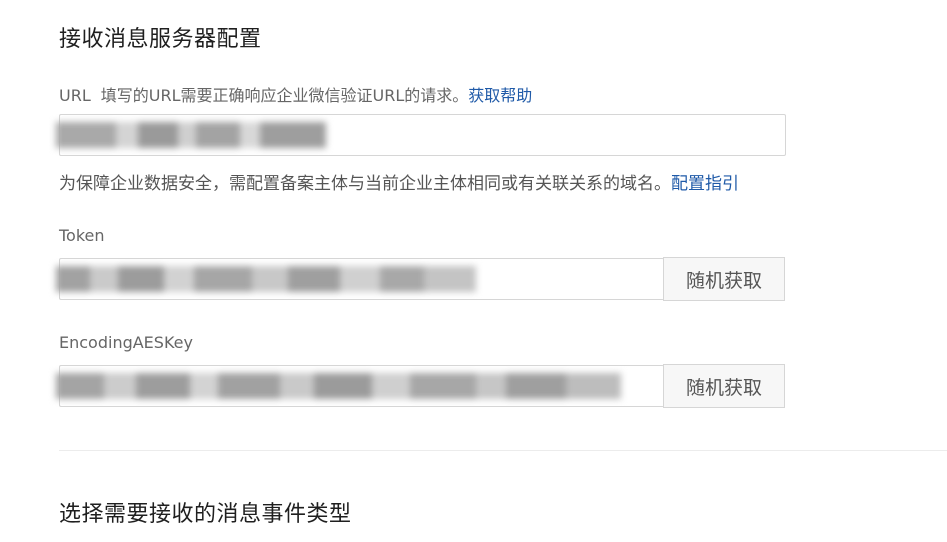 Image resolution: width=947 pixels, height=542 pixels. What do you see at coordinates (126, 342) in the screenshot?
I see `aes-key-label: EncodingAESKey` at bounding box center [126, 342].